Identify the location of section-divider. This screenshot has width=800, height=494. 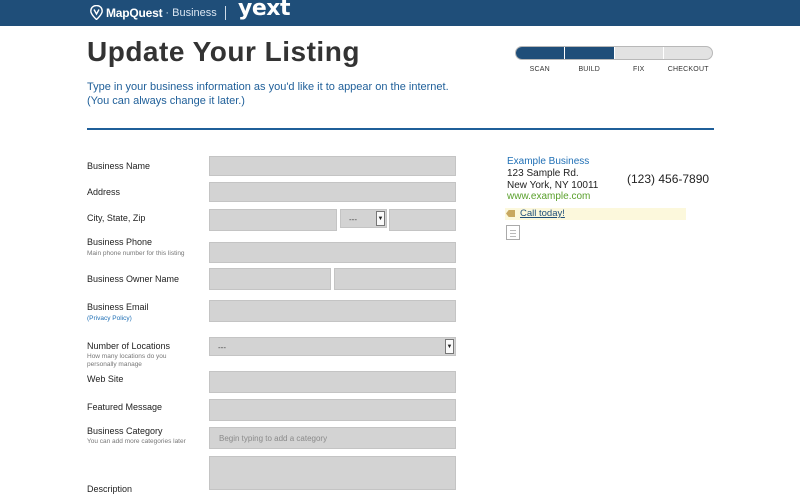
(400, 129).